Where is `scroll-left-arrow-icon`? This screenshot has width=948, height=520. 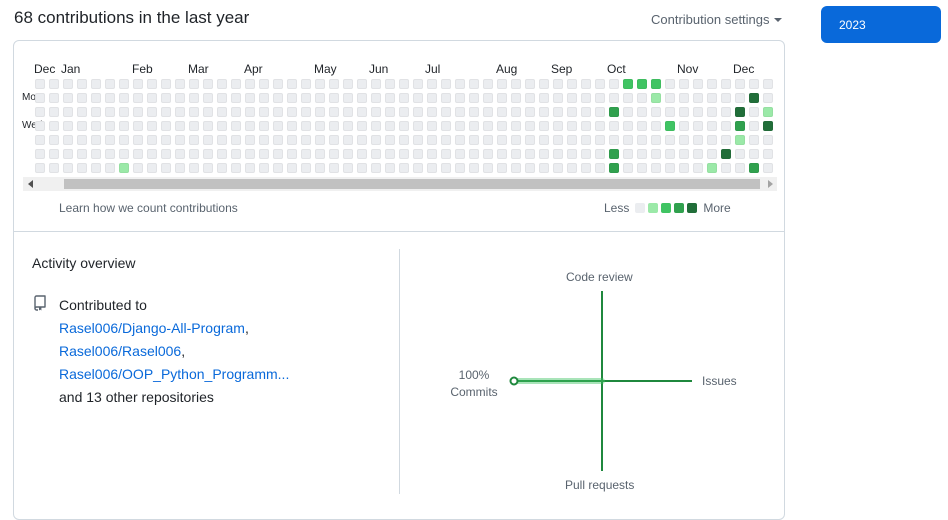
scroll-left-arrow-icon is located at coordinates (30, 184).